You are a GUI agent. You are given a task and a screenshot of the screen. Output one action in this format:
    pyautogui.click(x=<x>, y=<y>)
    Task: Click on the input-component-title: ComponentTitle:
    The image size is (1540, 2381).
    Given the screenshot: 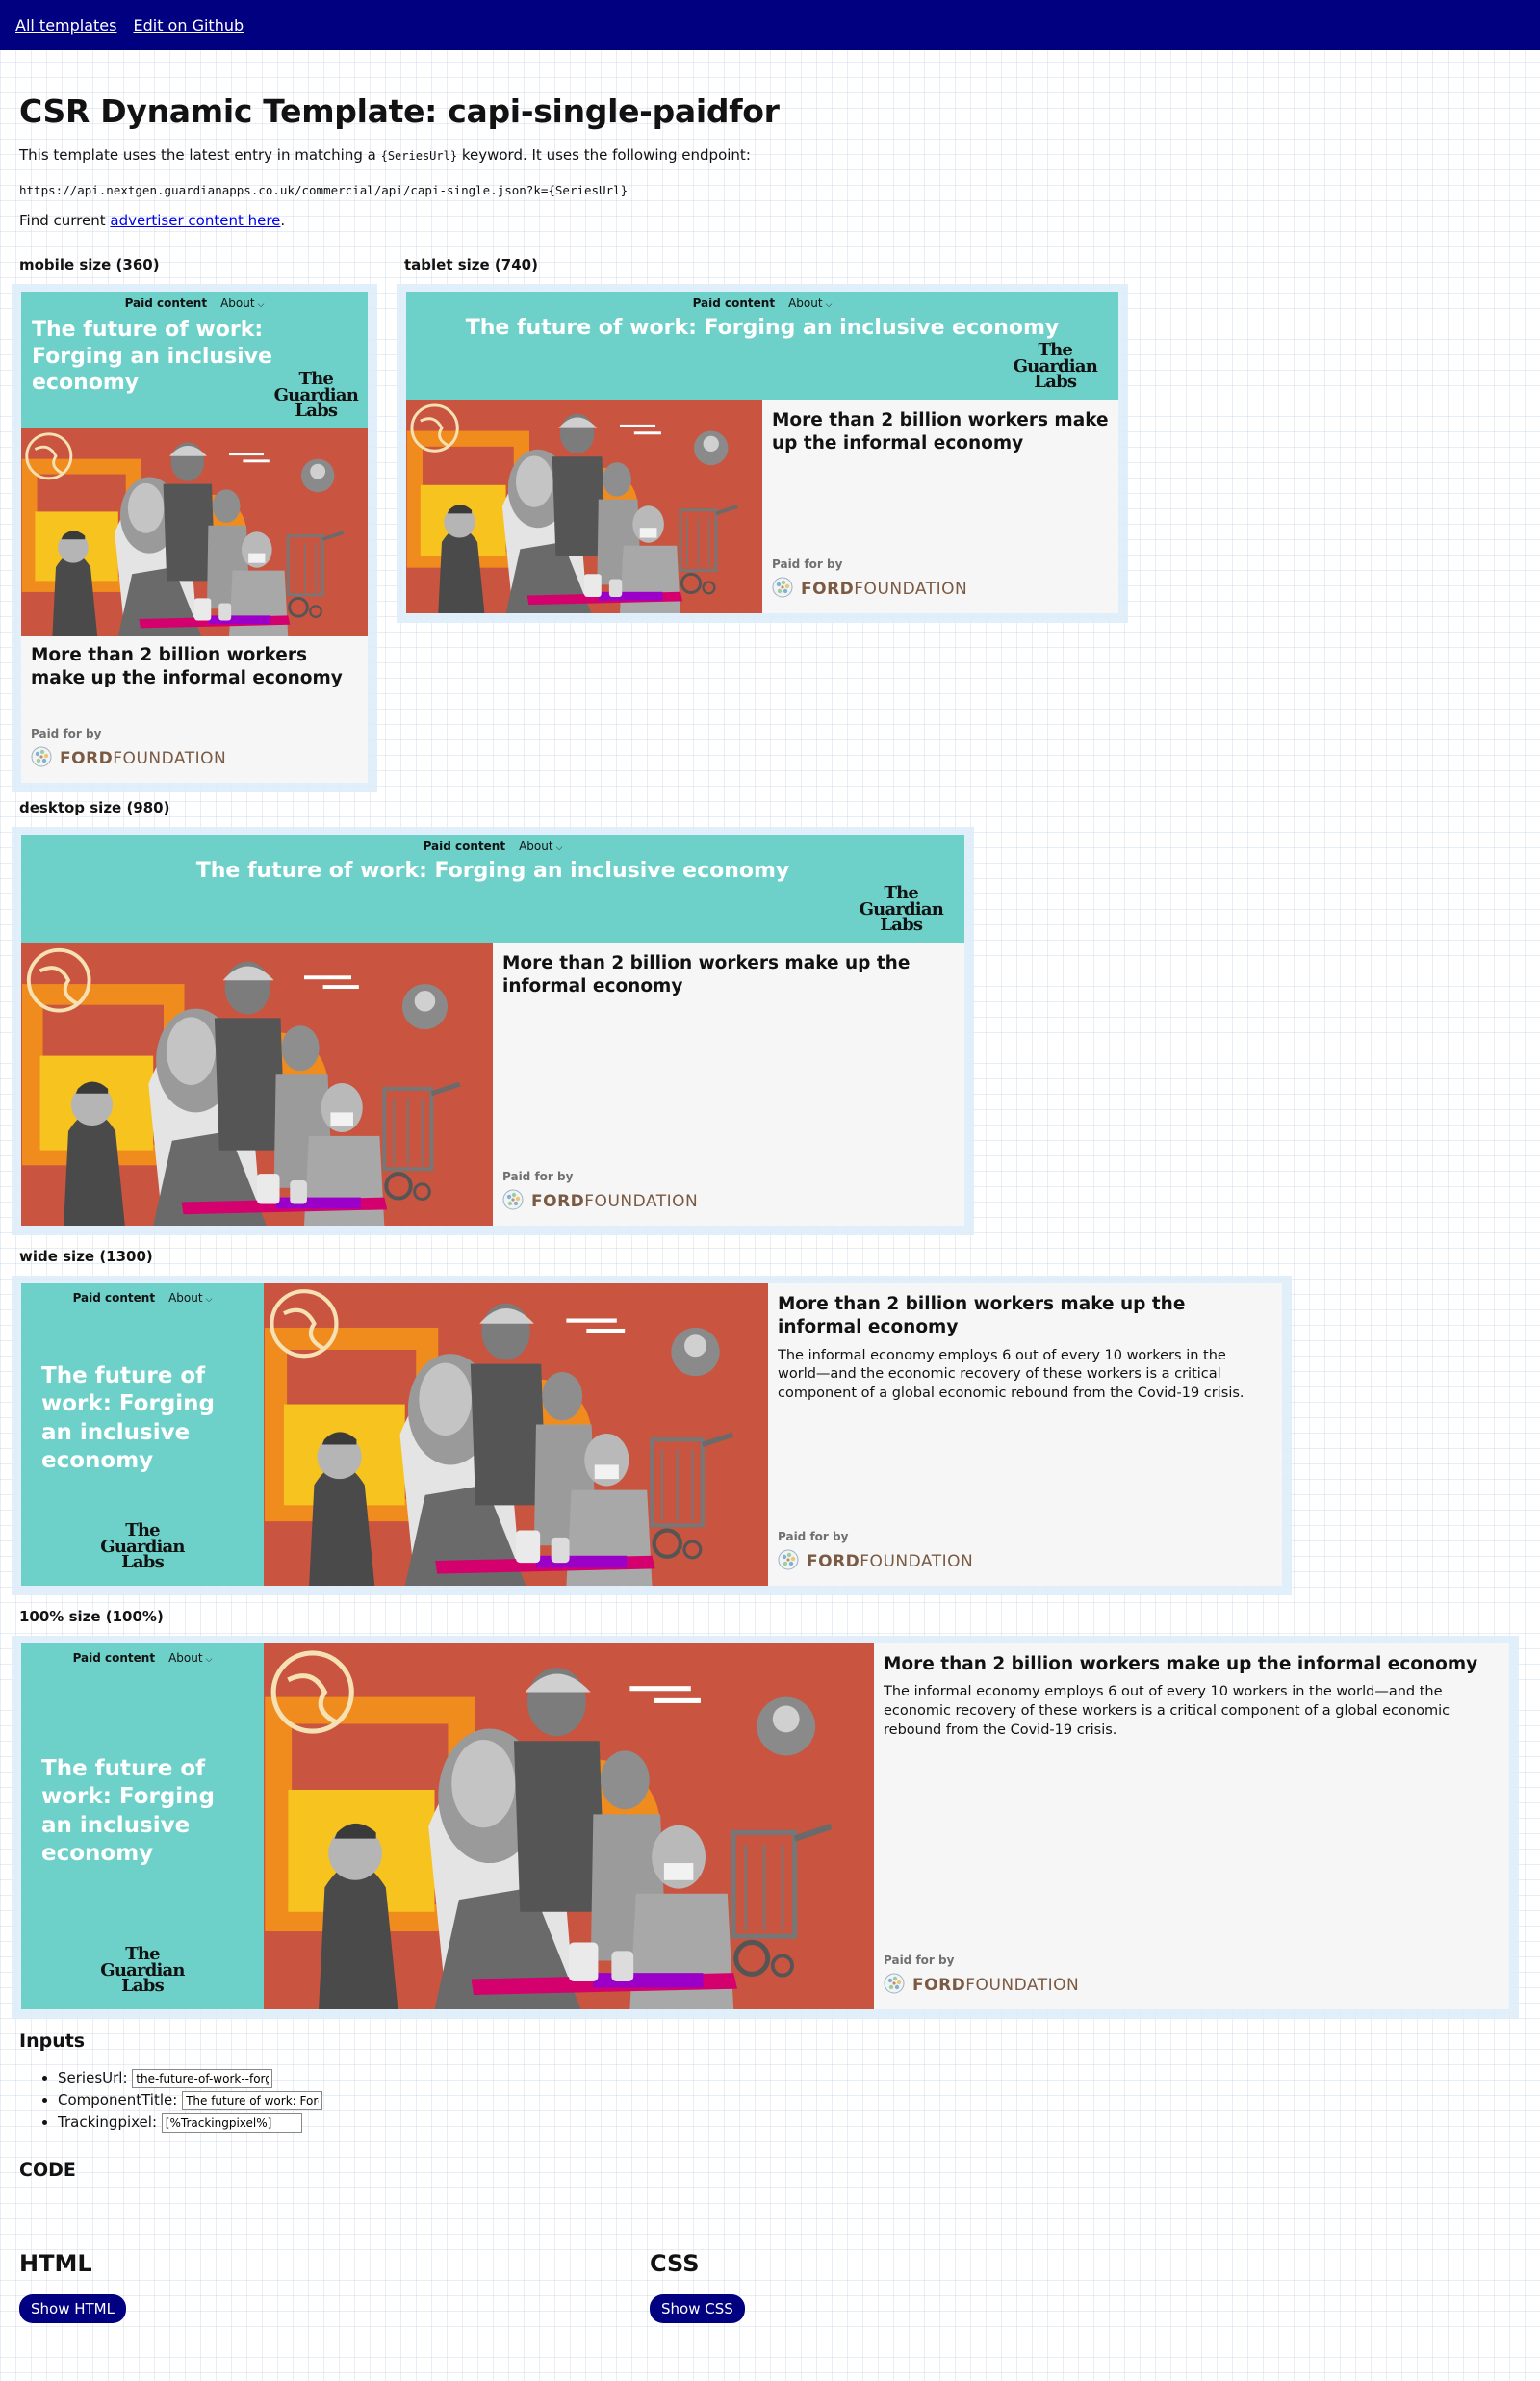 What is the action you would take?
    pyautogui.click(x=789, y=2099)
    